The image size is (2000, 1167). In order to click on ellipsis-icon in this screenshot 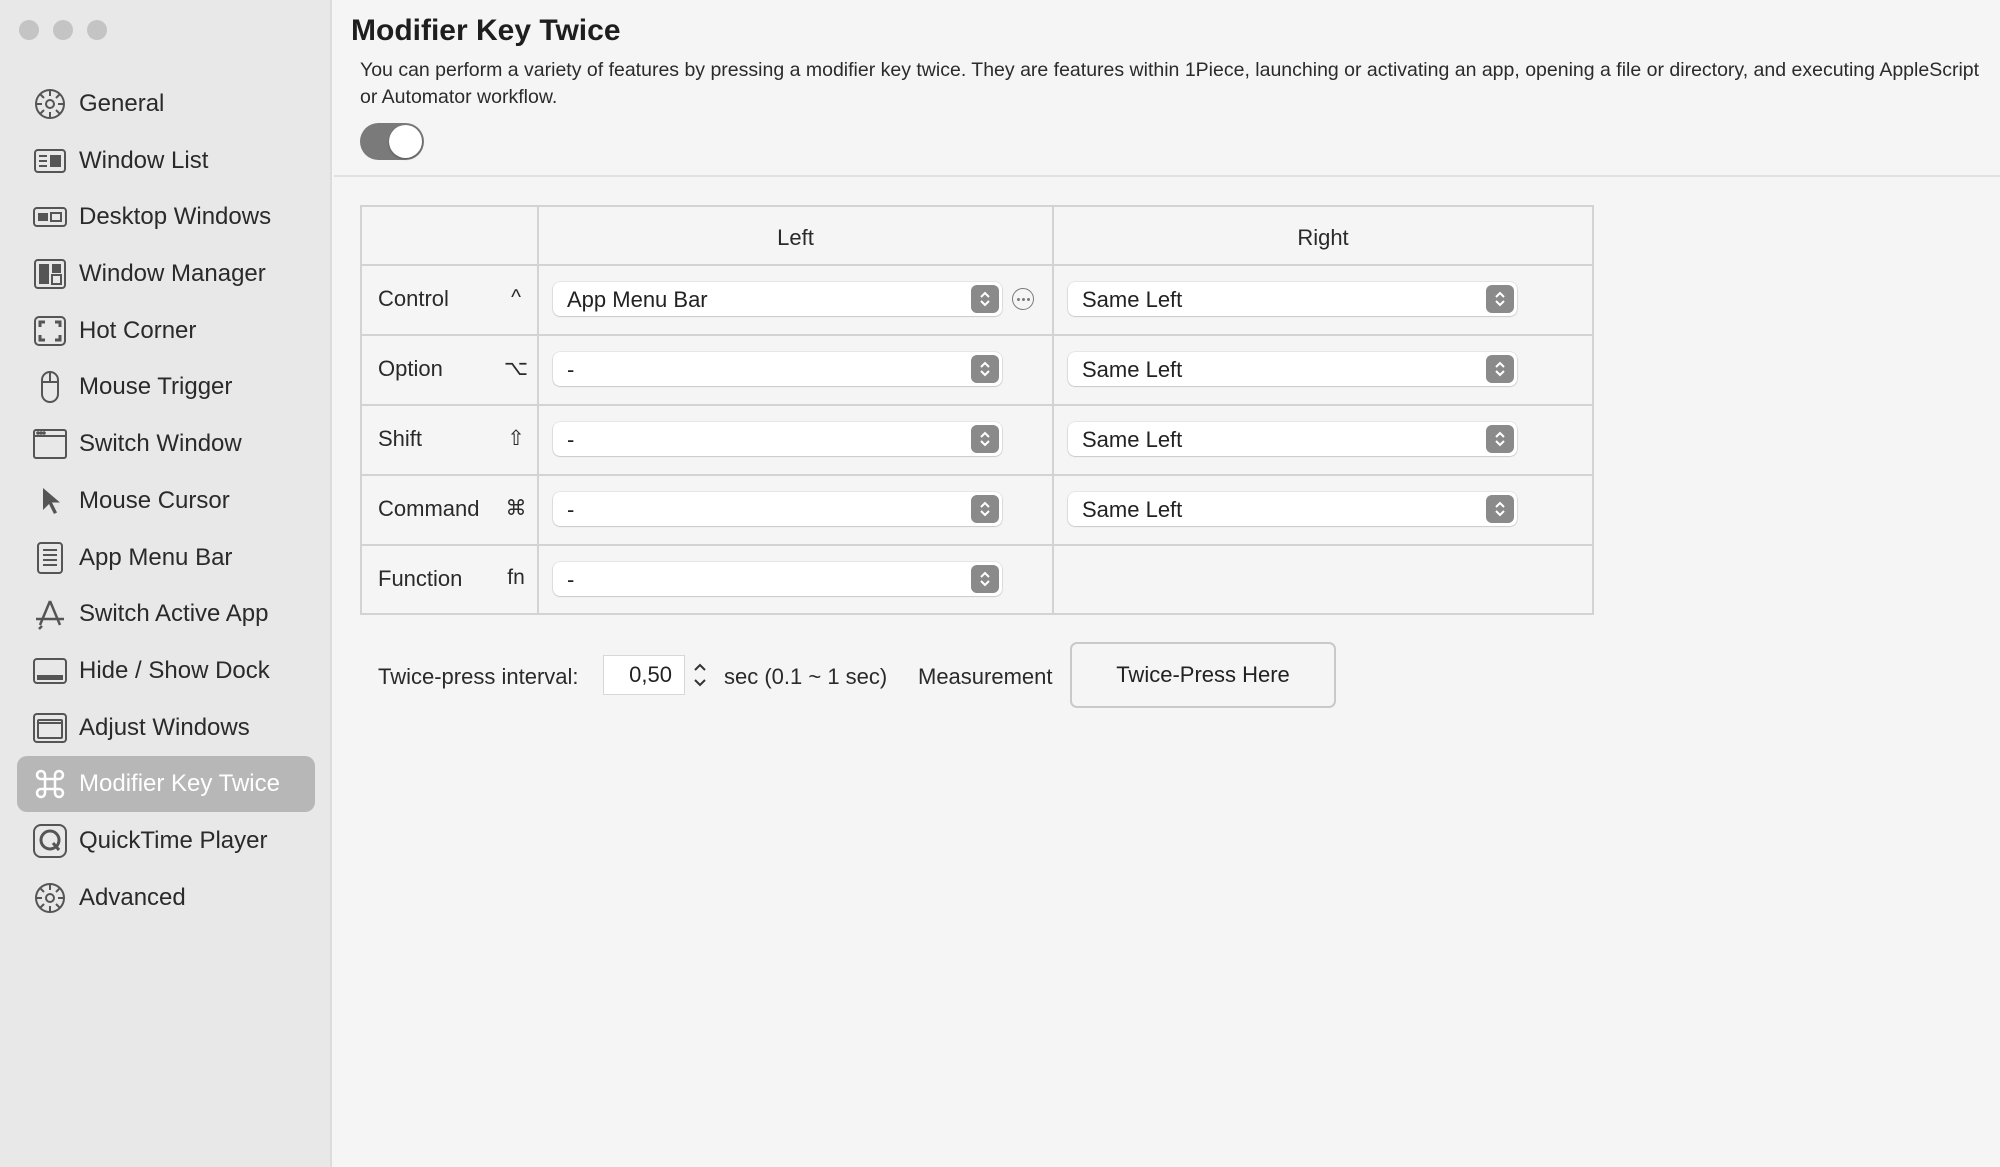, I will do `click(1018, 299)`.